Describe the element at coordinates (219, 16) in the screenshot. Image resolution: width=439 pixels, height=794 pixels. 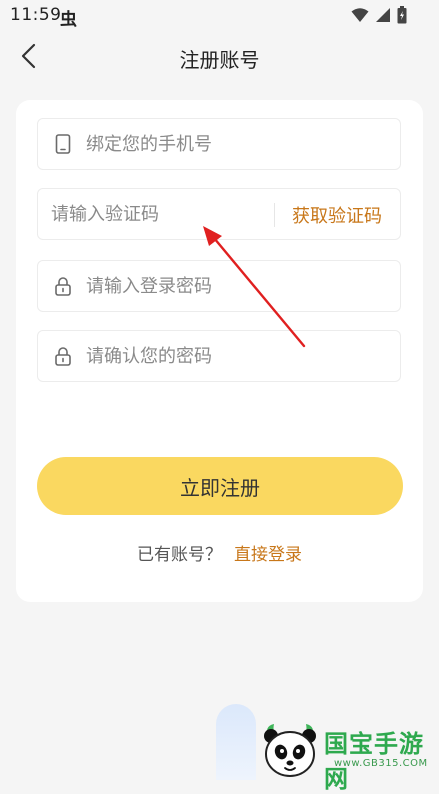
I see `status-bar: 11:59 虫` at that location.